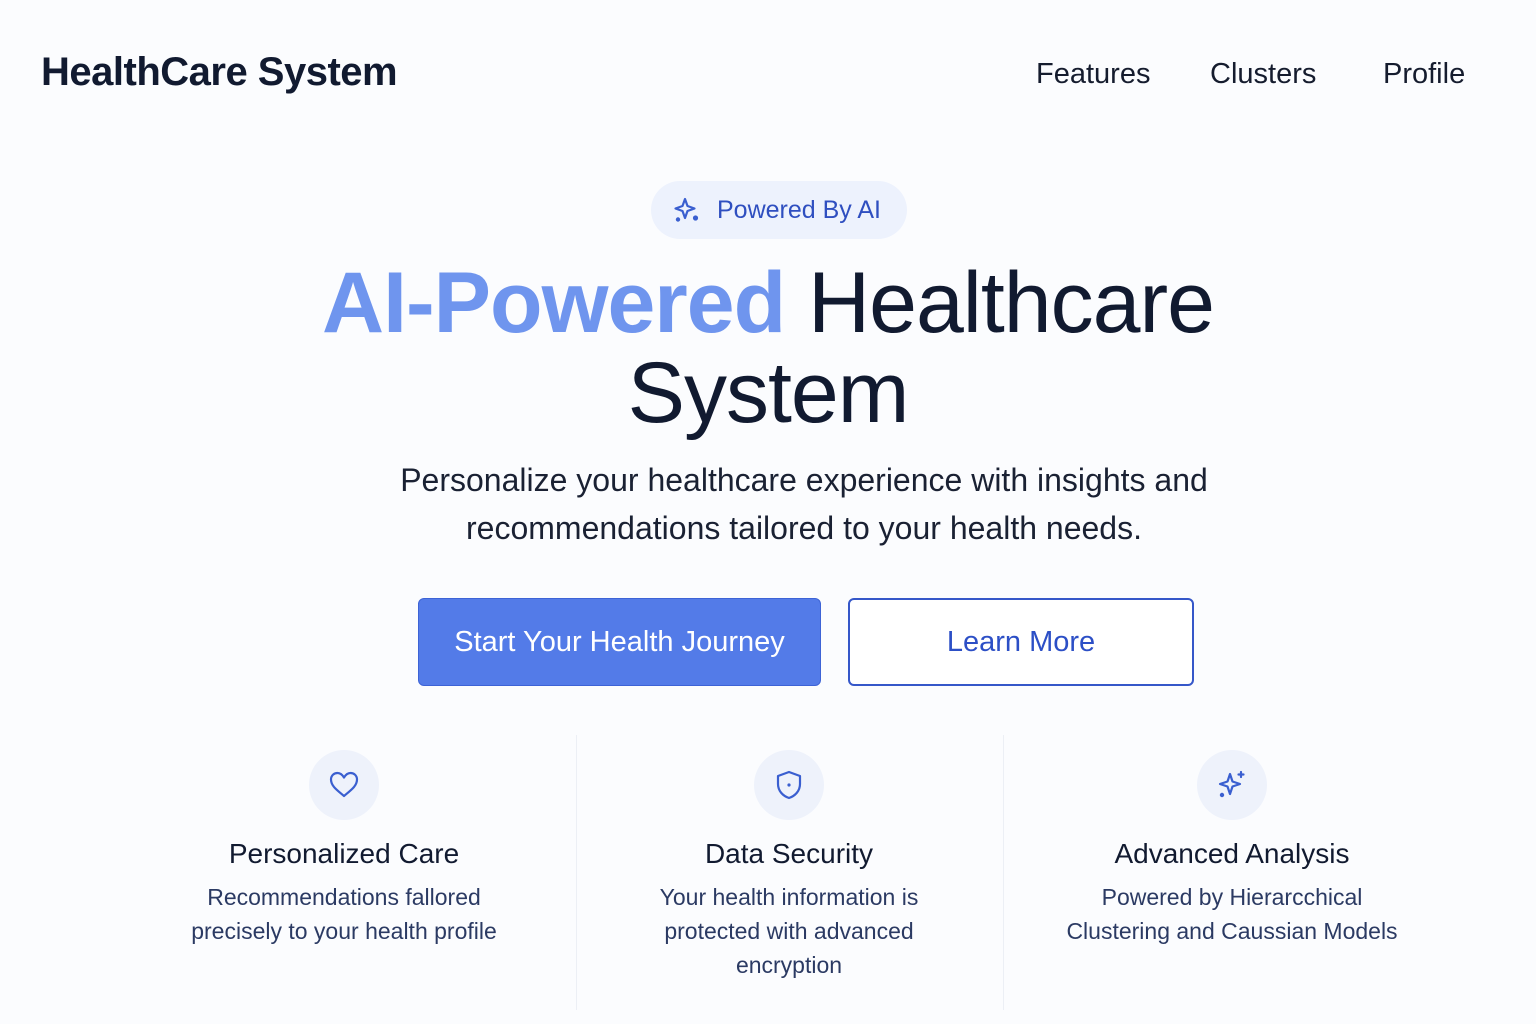  What do you see at coordinates (768, 393) in the screenshot?
I see `hero-title-line2: System` at bounding box center [768, 393].